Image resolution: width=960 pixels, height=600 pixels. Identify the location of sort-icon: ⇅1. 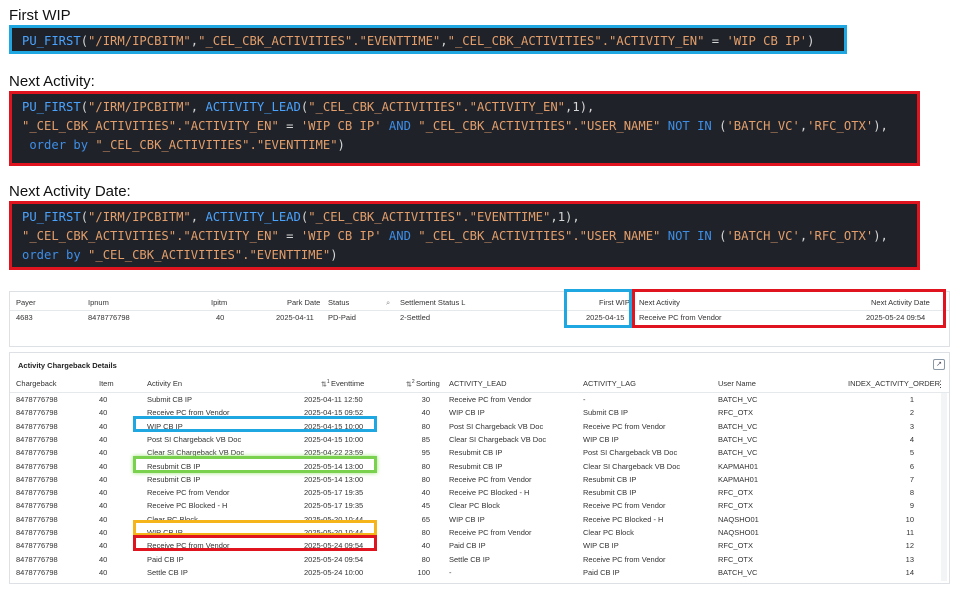
(325, 384).